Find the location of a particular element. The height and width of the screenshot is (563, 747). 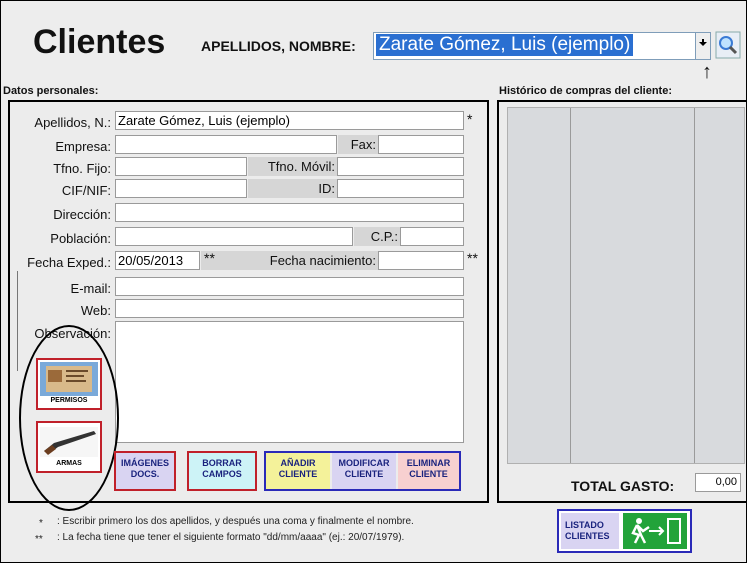

total-gasto-value: 0,00 is located at coordinates (718, 482).